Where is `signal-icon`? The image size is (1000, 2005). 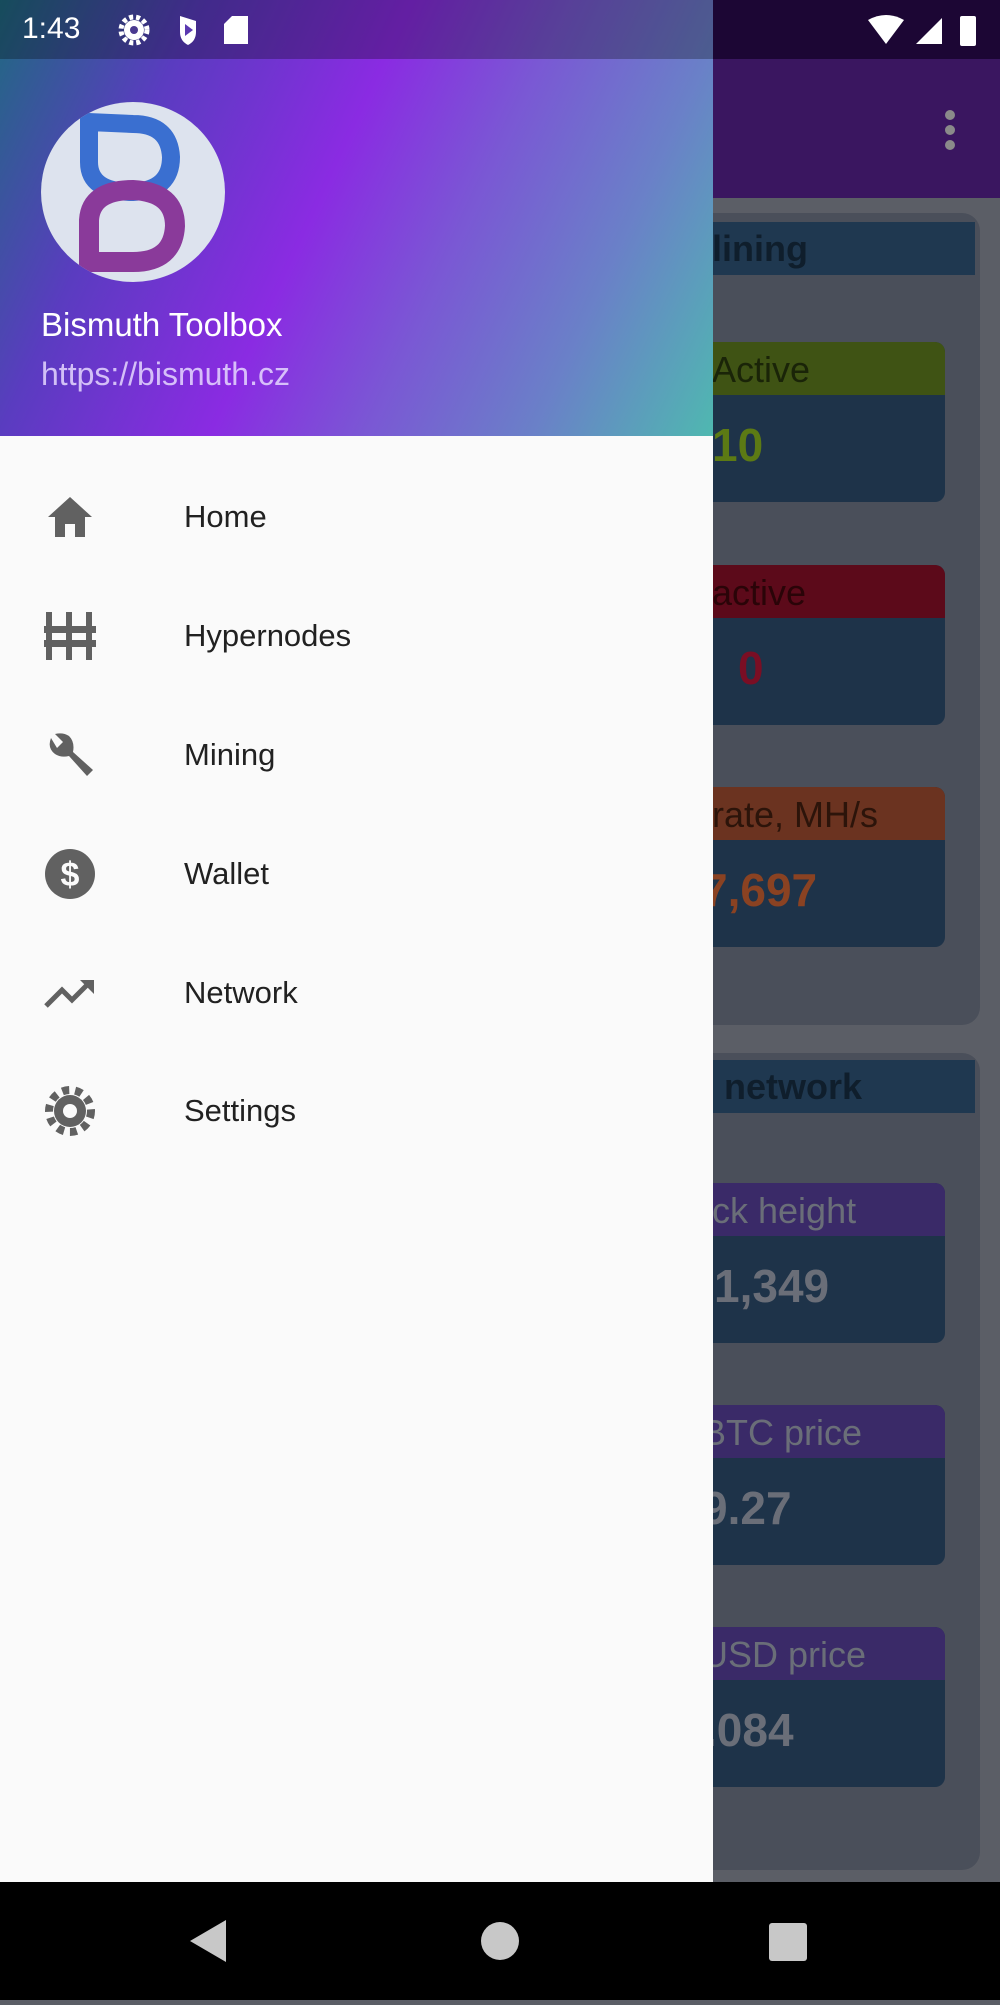 signal-icon is located at coordinates (929, 31).